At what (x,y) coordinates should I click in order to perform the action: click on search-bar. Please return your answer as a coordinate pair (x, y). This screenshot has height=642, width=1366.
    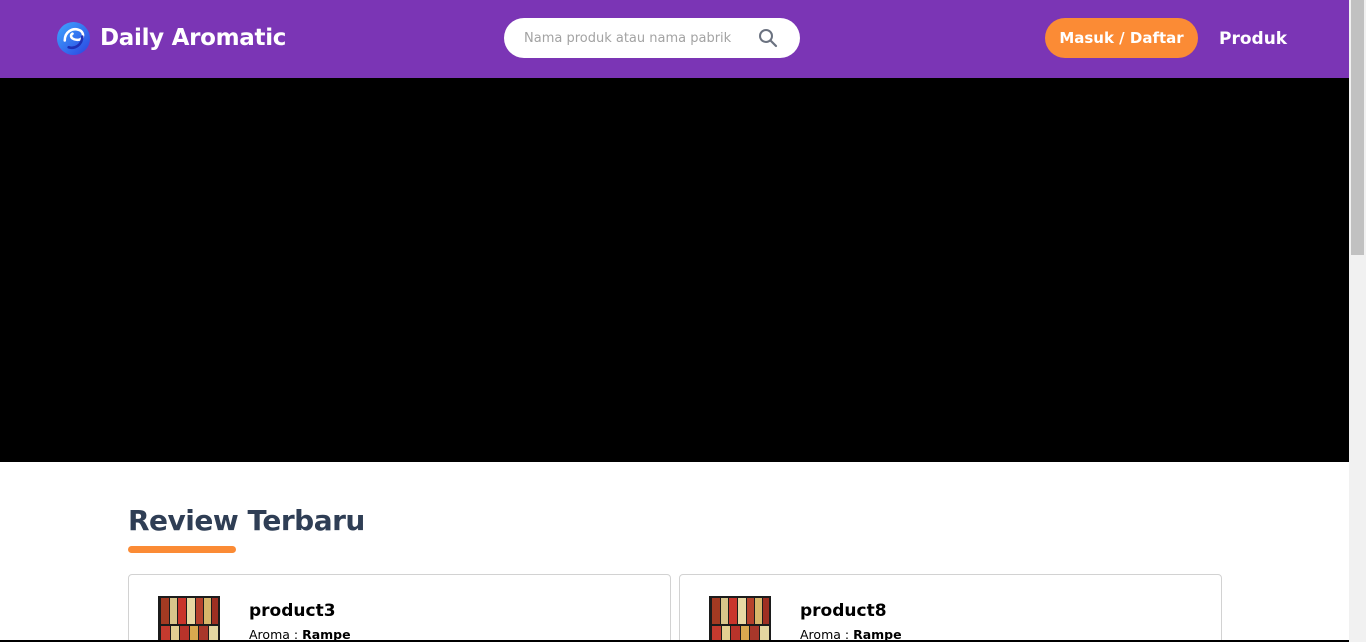
    Looking at the image, I should click on (652, 38).